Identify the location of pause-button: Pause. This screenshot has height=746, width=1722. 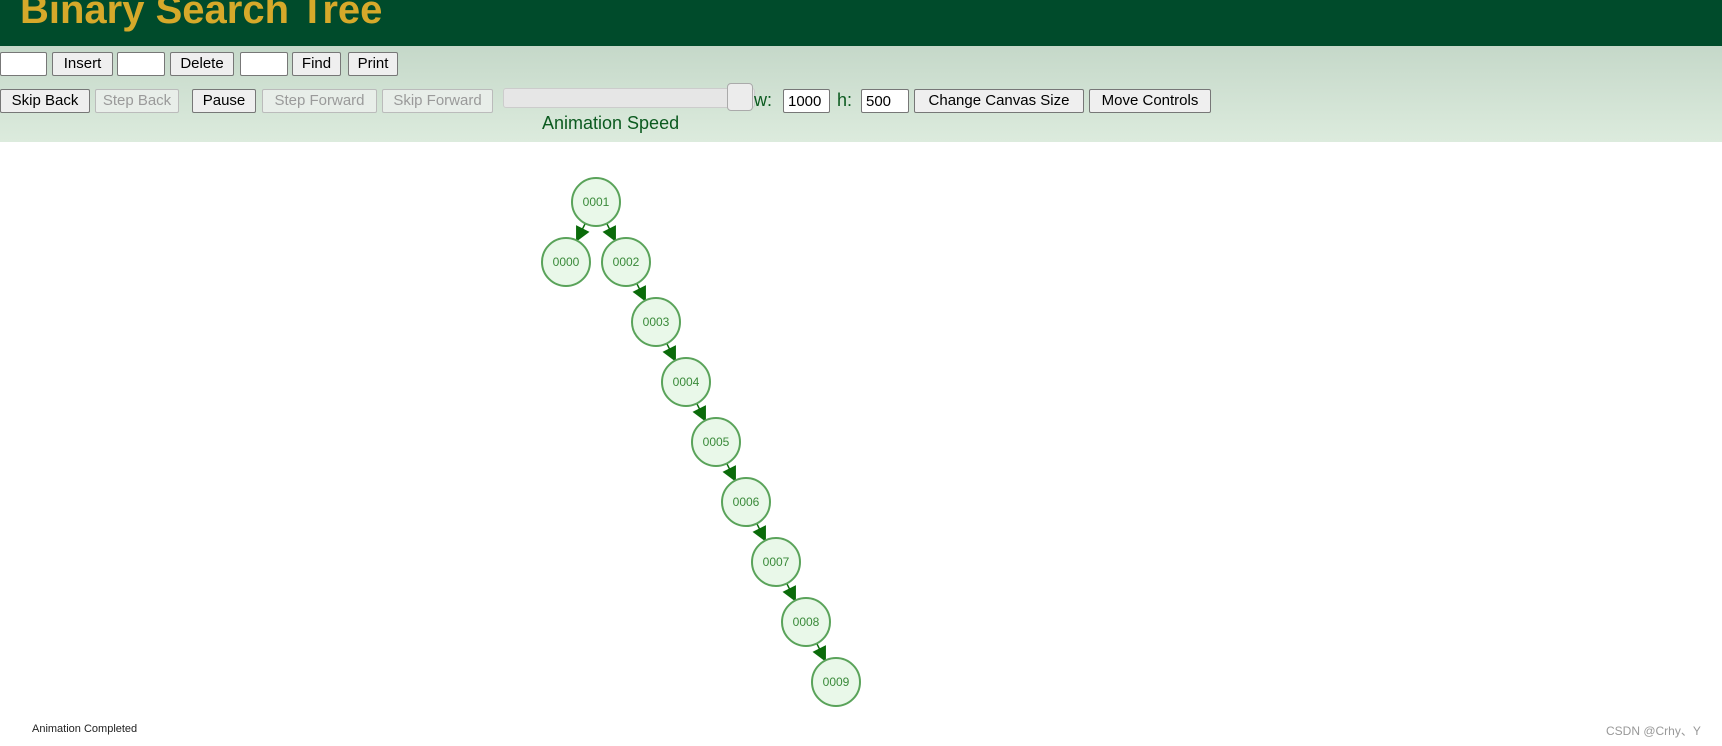
(224, 101).